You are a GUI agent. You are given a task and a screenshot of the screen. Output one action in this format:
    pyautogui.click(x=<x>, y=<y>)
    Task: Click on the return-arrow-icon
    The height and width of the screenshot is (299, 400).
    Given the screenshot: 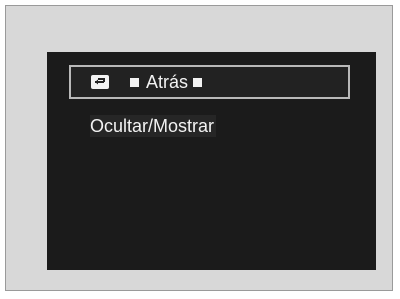 What is the action you would take?
    pyautogui.click(x=100, y=82)
    